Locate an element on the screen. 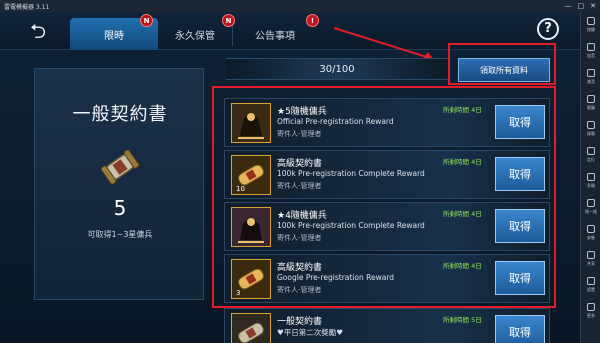 The image size is (600, 343). keyboard-icon is located at coordinates (591, 21).